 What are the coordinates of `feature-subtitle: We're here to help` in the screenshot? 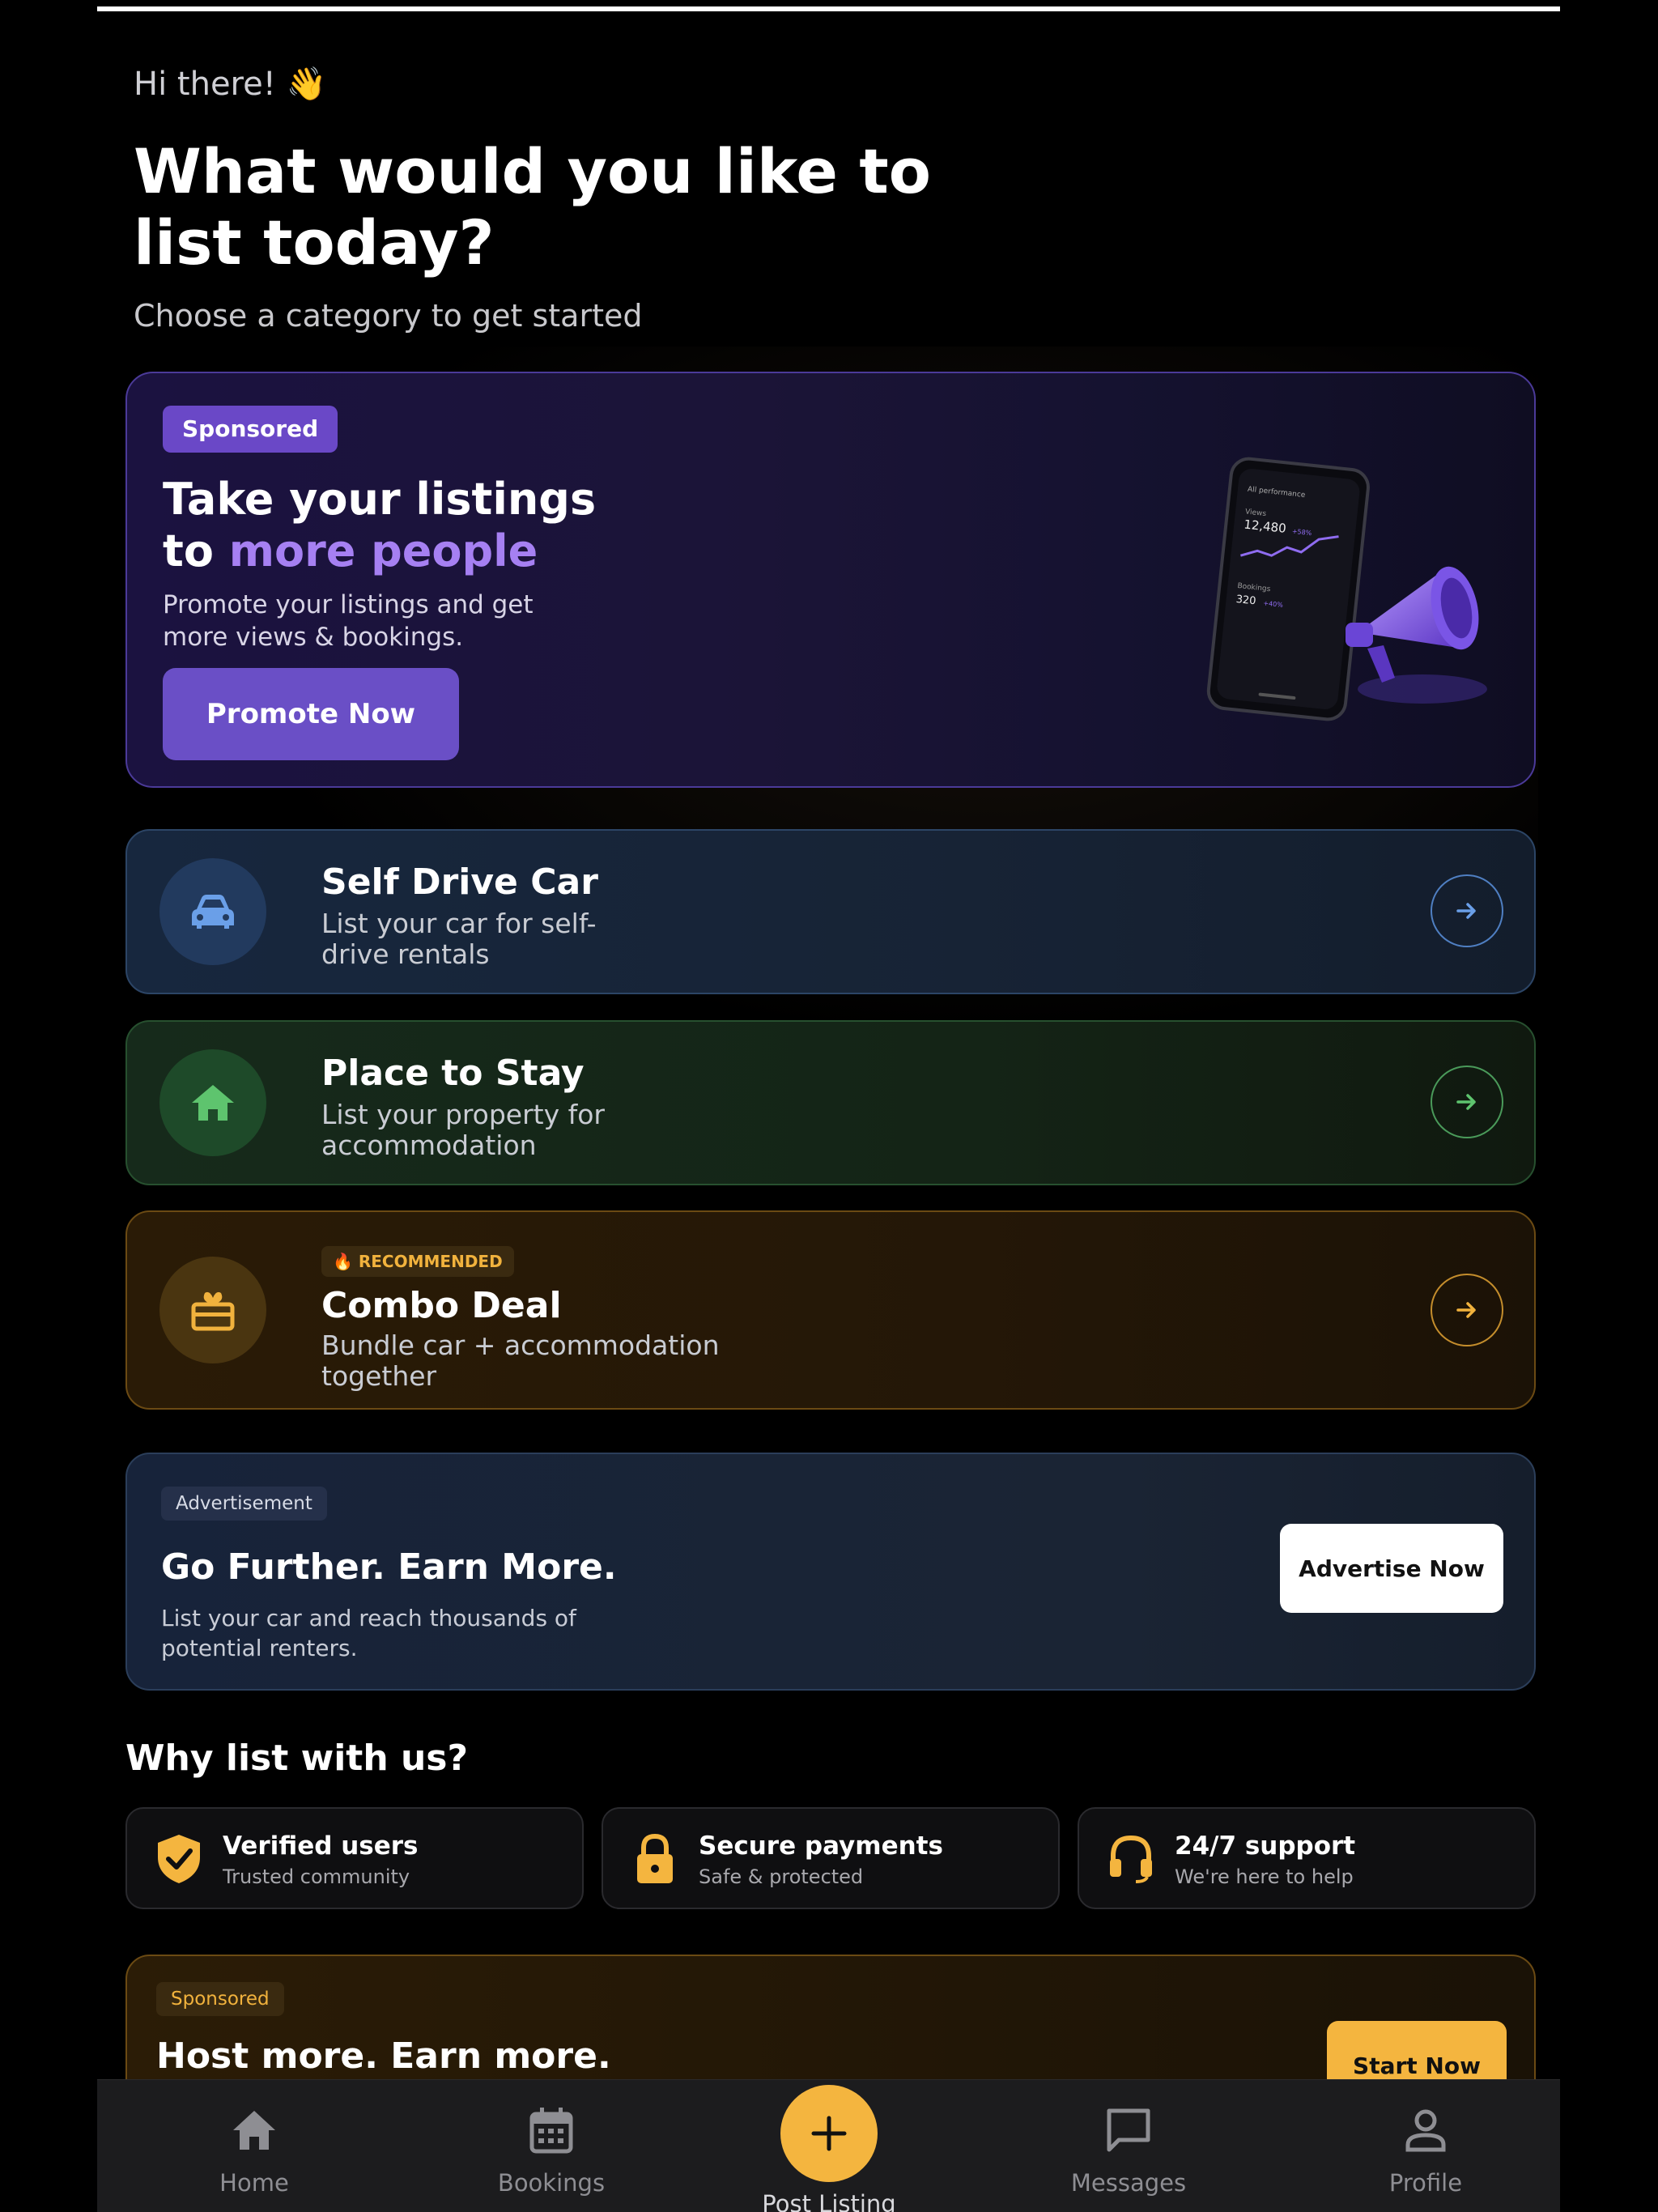 It's located at (1264, 1877).